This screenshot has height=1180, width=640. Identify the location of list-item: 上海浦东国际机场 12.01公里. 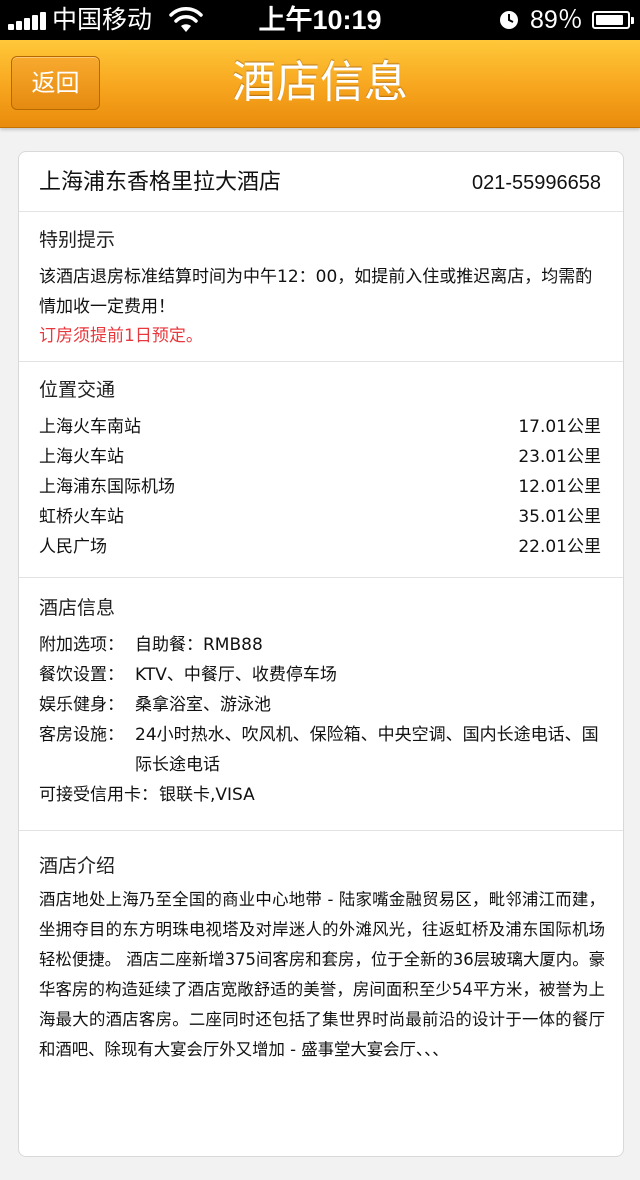
(320, 487).